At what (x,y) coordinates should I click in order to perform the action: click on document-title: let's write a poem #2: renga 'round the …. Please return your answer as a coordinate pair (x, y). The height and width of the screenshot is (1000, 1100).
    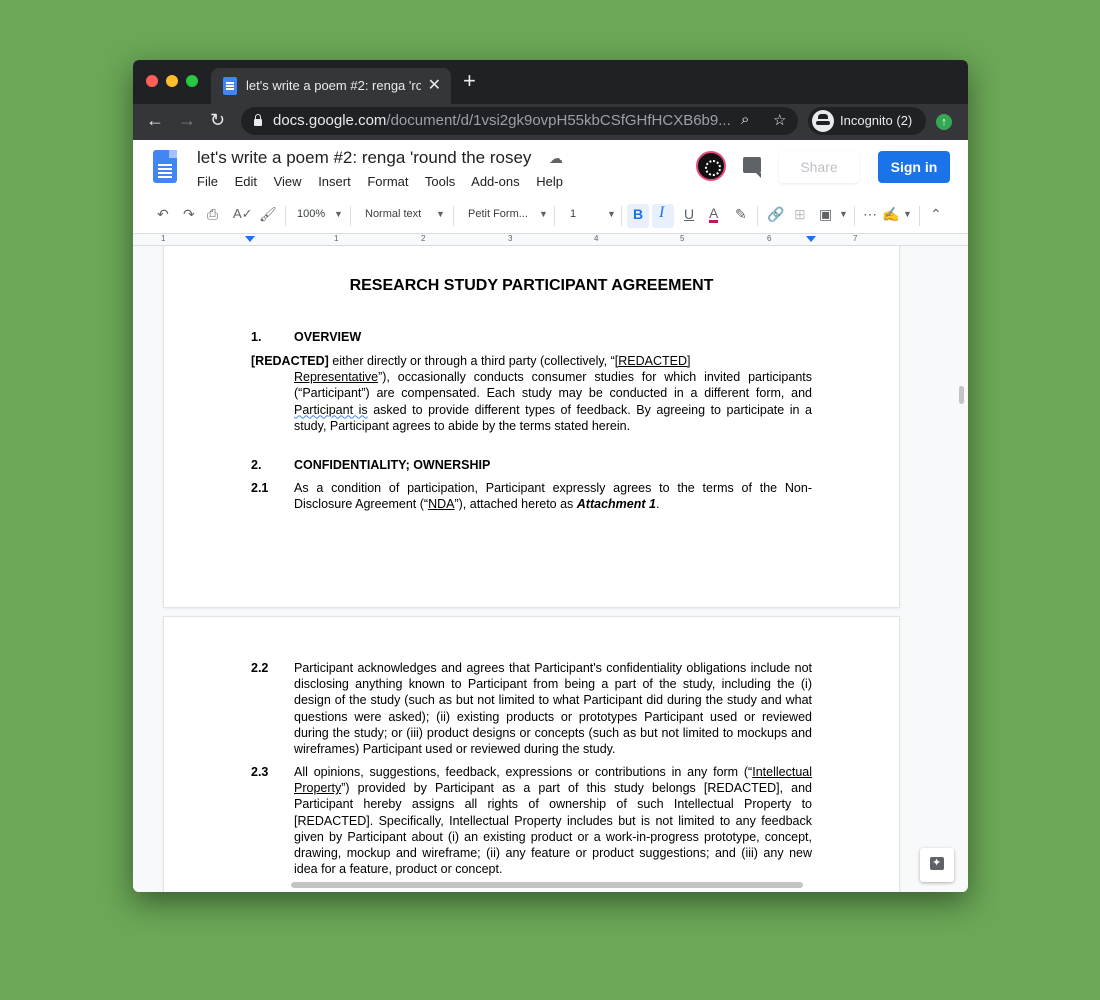
    Looking at the image, I should click on (364, 158).